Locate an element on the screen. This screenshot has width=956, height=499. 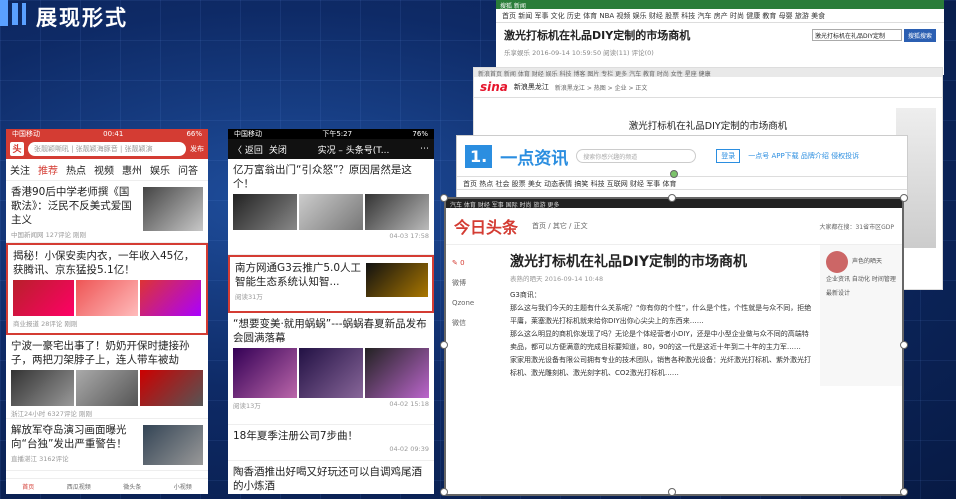
list-item: 解放军夺岛演习画面曝光 向“台独”发出严重警告！ 直播湛江 3162评论 is located at coordinates (107, 445).